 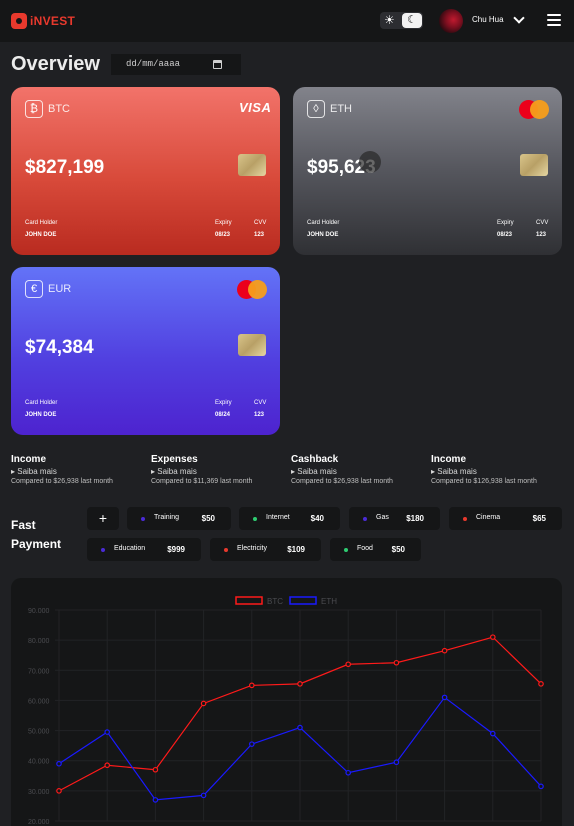 I want to click on card-holder-label: Card Holder, so click(x=323, y=223).